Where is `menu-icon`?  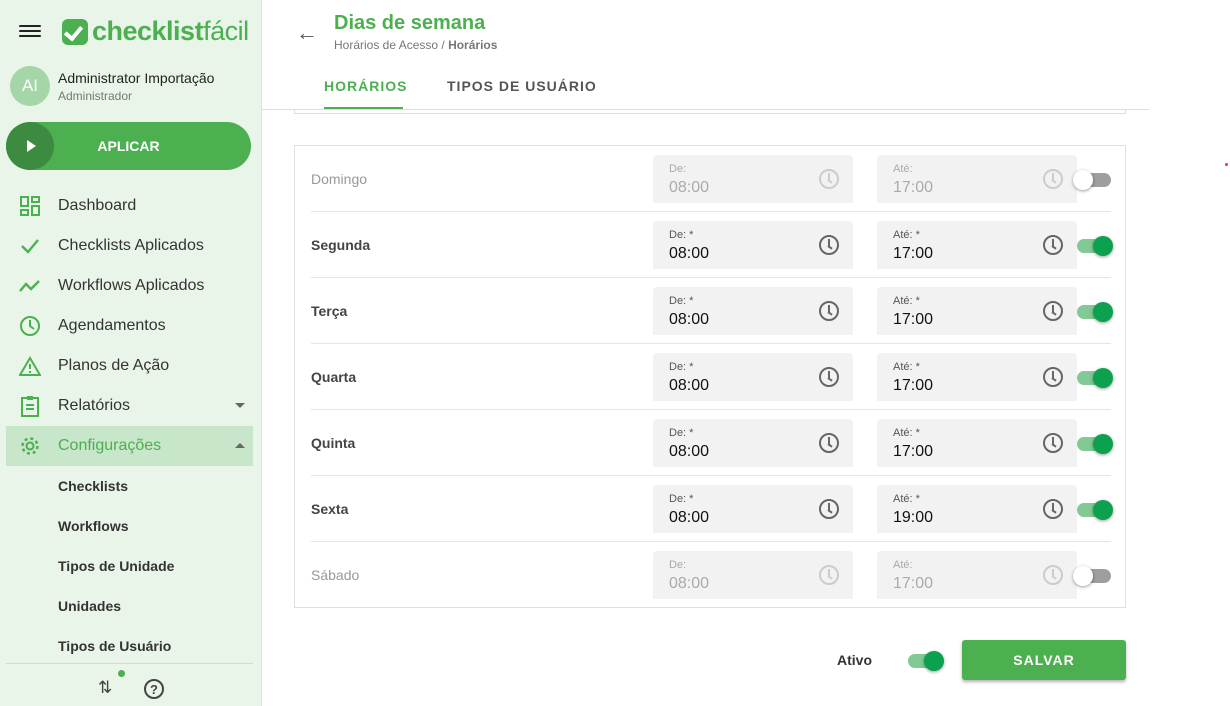 menu-icon is located at coordinates (30, 31).